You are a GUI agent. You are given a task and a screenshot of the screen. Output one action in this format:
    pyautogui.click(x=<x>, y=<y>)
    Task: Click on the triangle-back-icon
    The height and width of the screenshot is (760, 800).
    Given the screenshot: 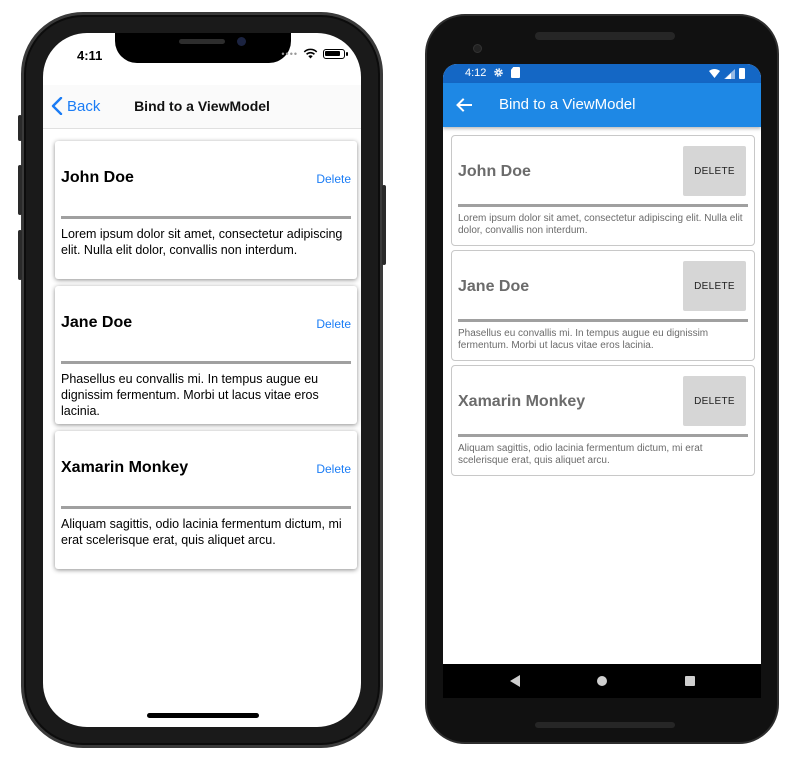 What is the action you would take?
    pyautogui.click(x=515, y=681)
    